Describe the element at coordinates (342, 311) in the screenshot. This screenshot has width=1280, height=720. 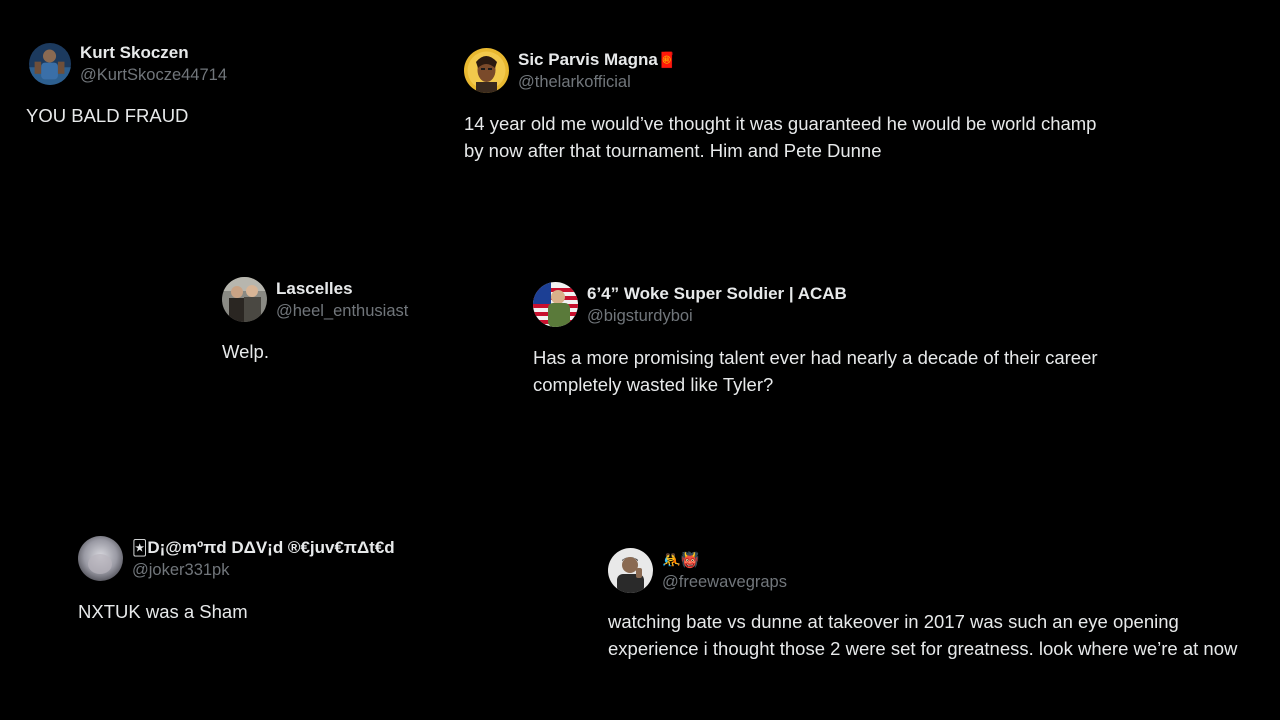
I see `user-handle: @heel_enthusiast` at that location.